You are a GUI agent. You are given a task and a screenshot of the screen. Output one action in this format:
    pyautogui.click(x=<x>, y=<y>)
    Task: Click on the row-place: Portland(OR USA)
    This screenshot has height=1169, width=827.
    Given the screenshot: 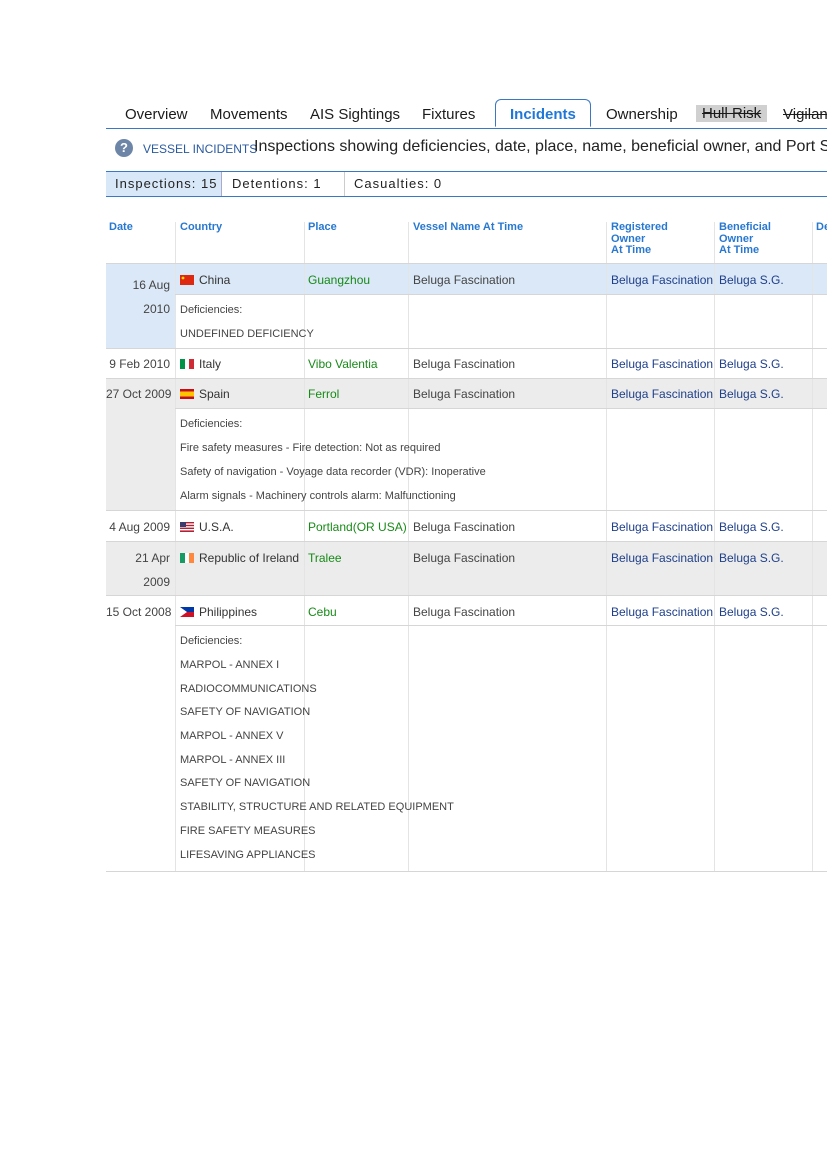 What is the action you would take?
    pyautogui.click(x=357, y=527)
    